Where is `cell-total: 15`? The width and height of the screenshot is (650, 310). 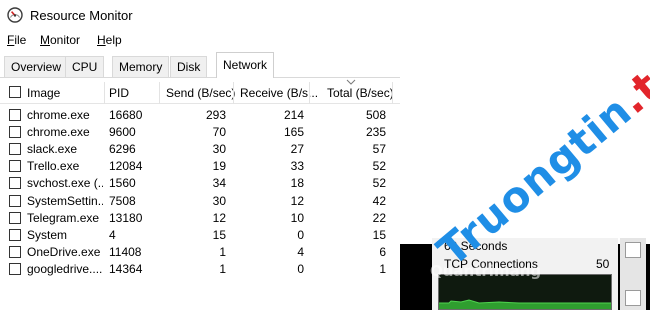
cell-total: 15 is located at coordinates (379, 234).